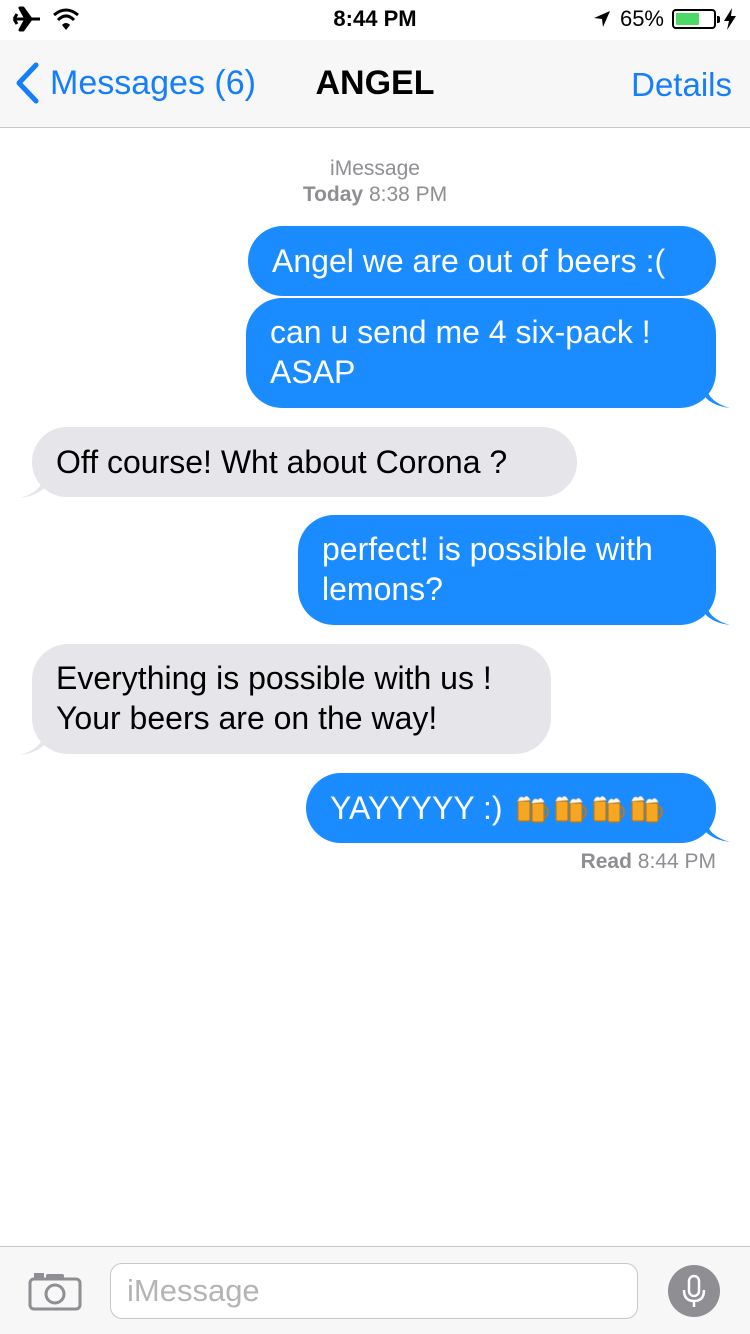 Image resolution: width=750 pixels, height=1334 pixels. Describe the element at coordinates (247, 718) in the screenshot. I see `message-text-line: Your beers are on the way!` at that location.